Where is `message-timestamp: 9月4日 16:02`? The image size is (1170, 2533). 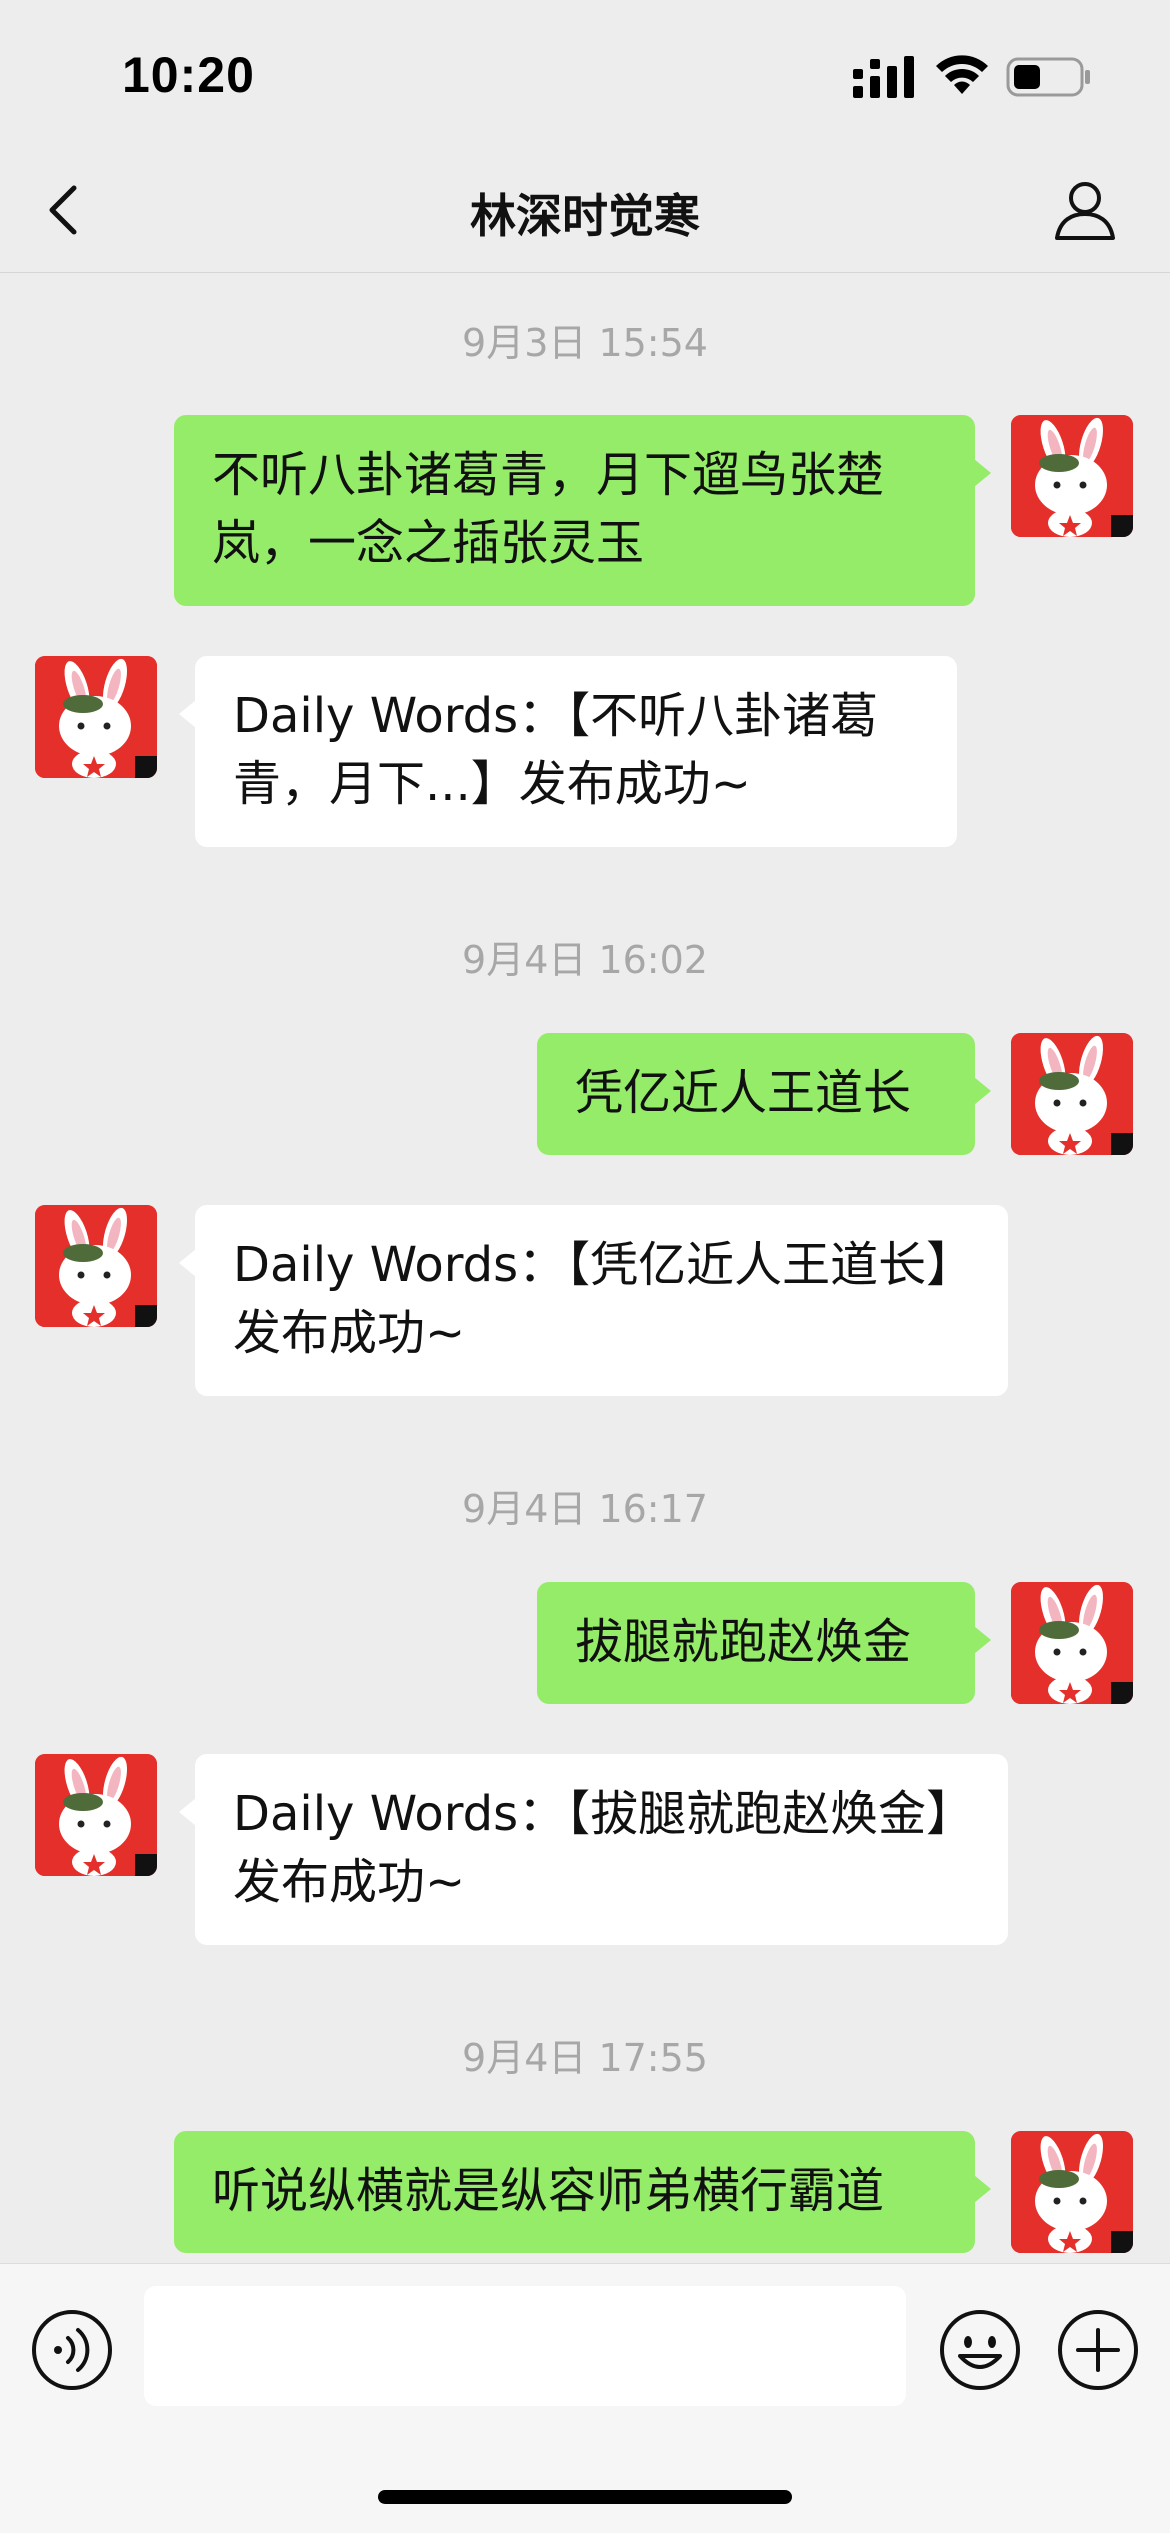 message-timestamp: 9月4日 16:02 is located at coordinates (585, 960).